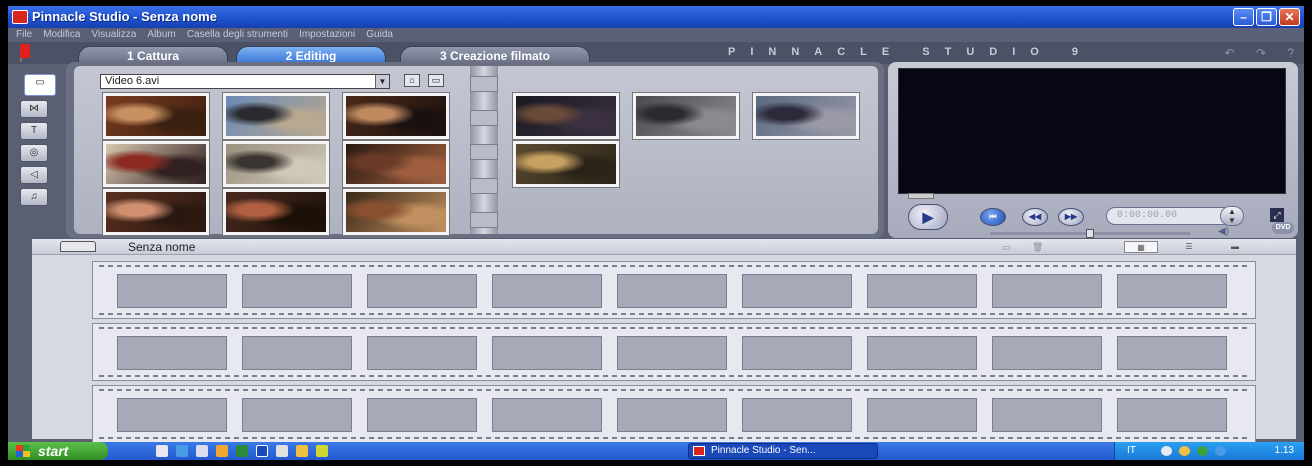 This screenshot has height=466, width=1312. What do you see at coordinates (25, 51) in the screenshot?
I see `flag-icon` at bounding box center [25, 51].